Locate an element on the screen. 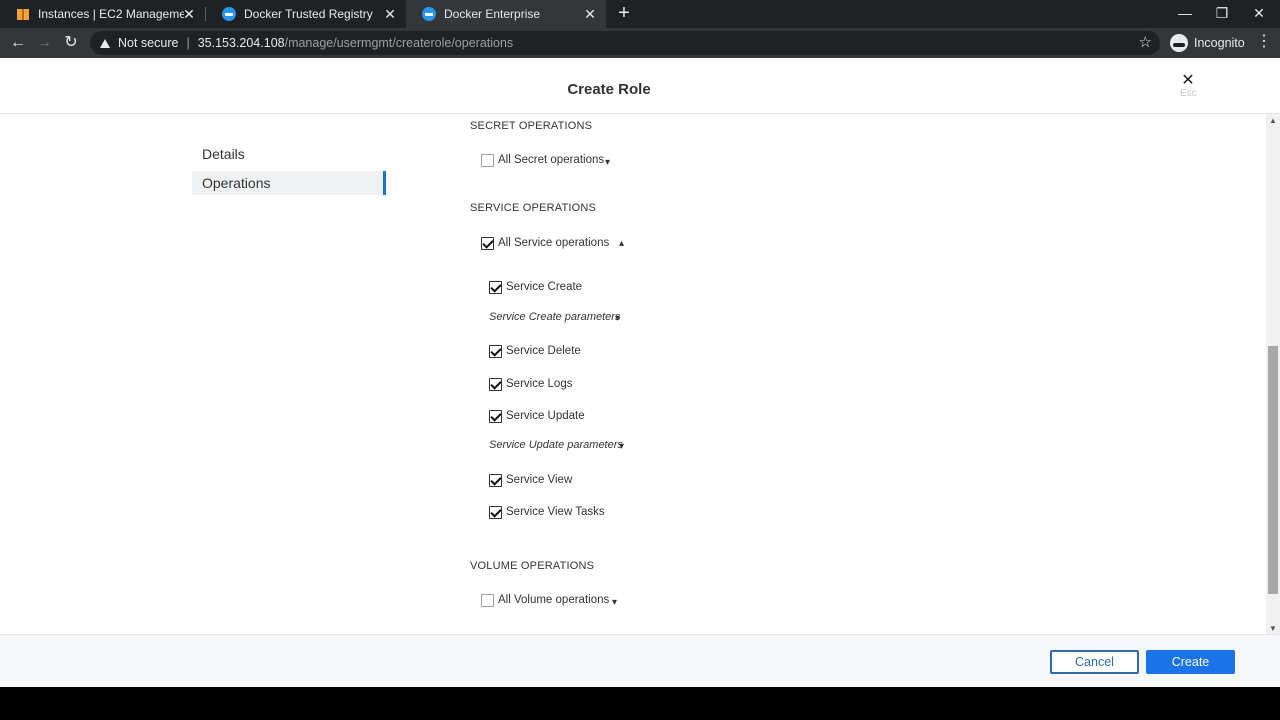  back-arrow-icon: ← is located at coordinates (18, 43).